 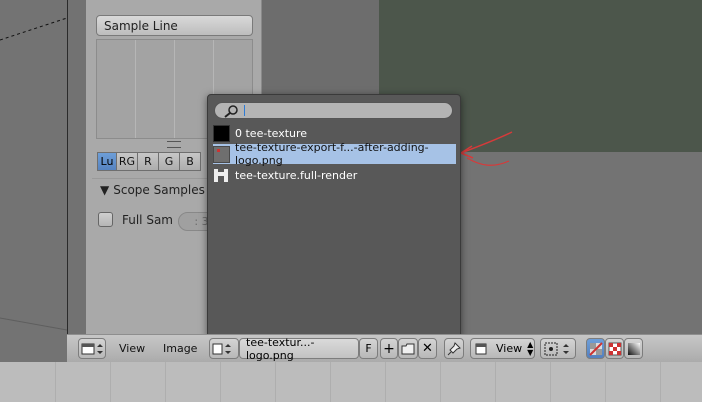 I want to click on 3d-viewport, so click(x=34, y=167).